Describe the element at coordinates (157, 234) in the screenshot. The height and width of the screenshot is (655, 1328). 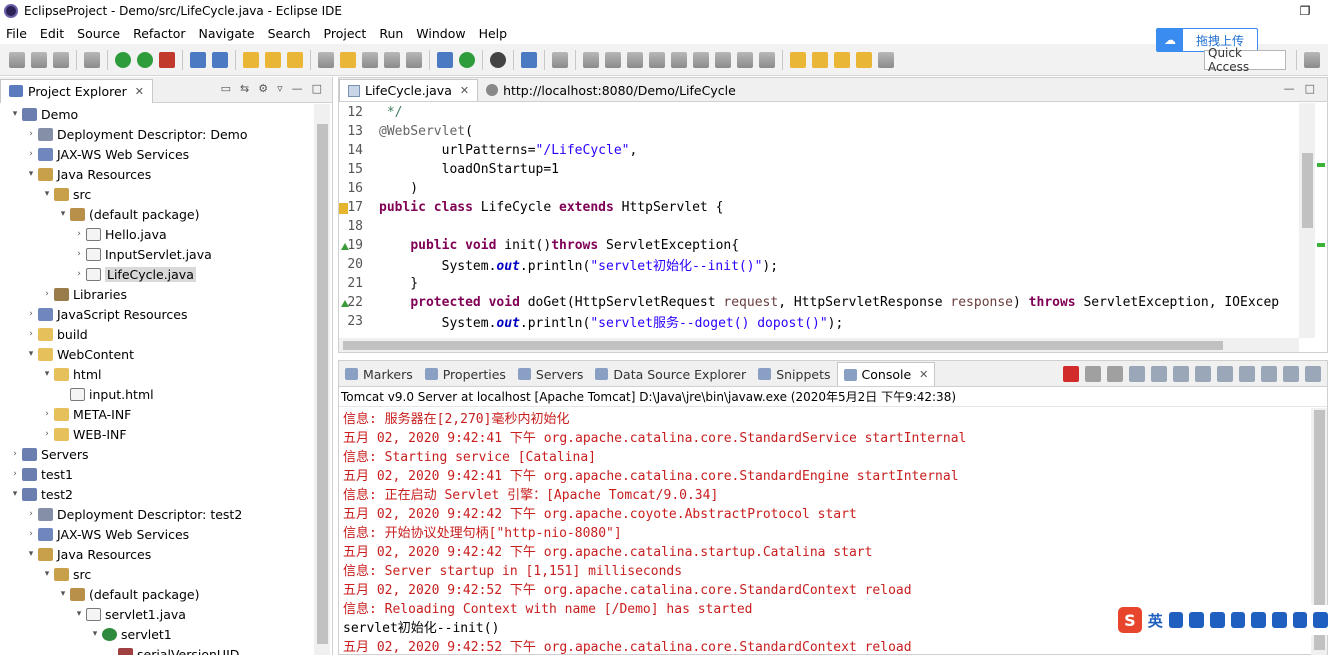
I see `tree-item: › Hello.java` at that location.